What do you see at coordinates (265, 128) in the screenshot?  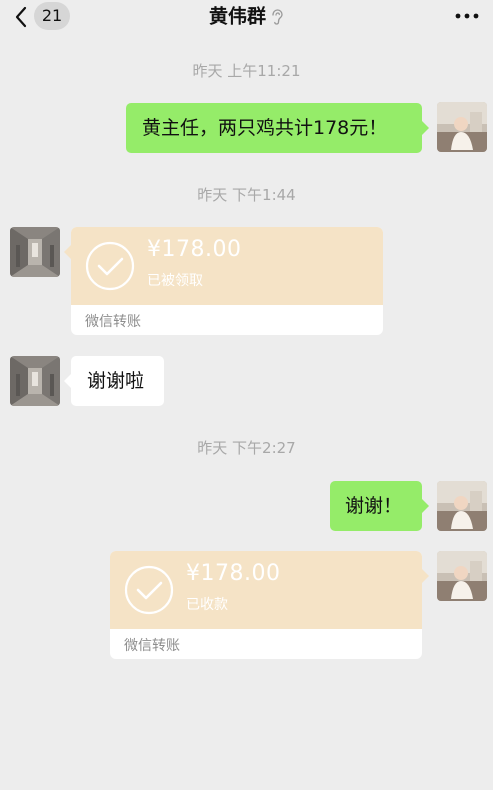 I see `message-text: 黄主任，两只鸡共计178元！` at bounding box center [265, 128].